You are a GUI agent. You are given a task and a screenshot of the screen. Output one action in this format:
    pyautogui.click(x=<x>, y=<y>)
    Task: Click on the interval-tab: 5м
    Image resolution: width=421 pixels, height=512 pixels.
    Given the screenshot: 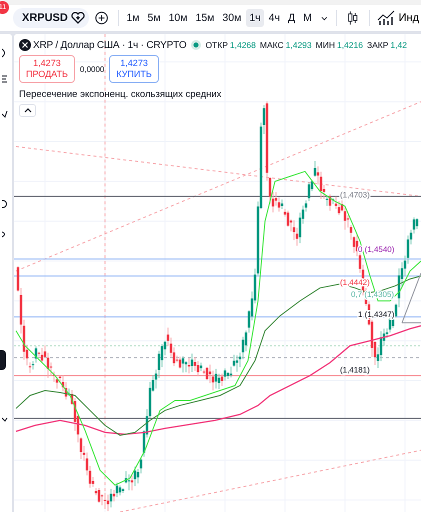 What is the action you would take?
    pyautogui.click(x=154, y=18)
    